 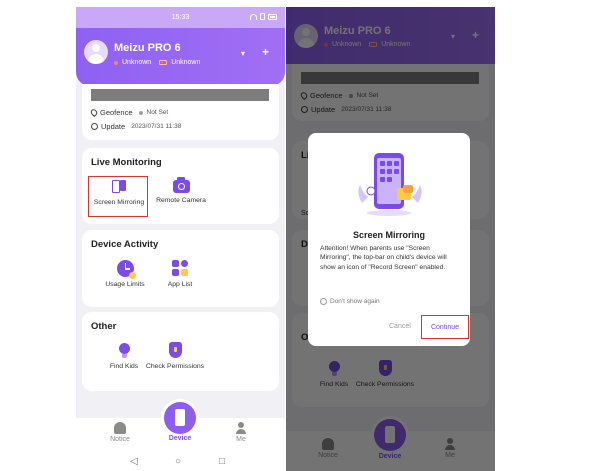 I want to click on camera-icon, so click(x=181, y=185).